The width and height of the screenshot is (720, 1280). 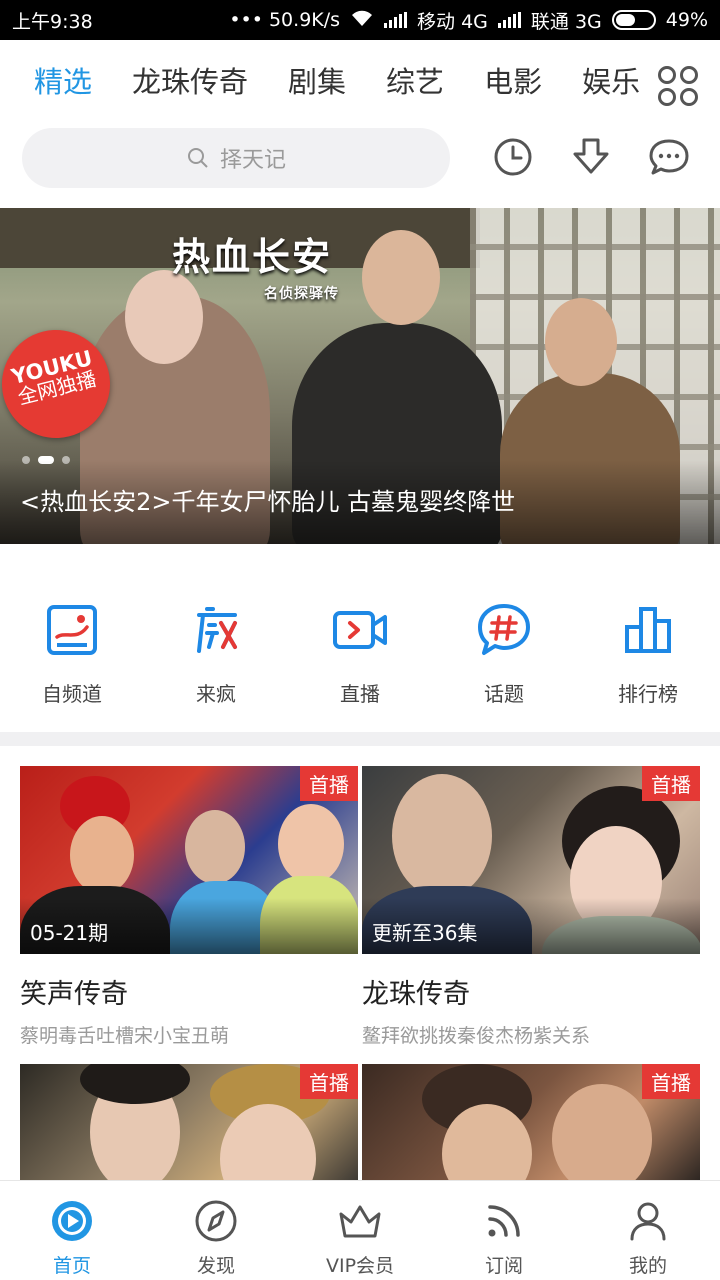 What do you see at coordinates (416, 994) in the screenshot?
I see `video-title: 龙珠传奇` at bounding box center [416, 994].